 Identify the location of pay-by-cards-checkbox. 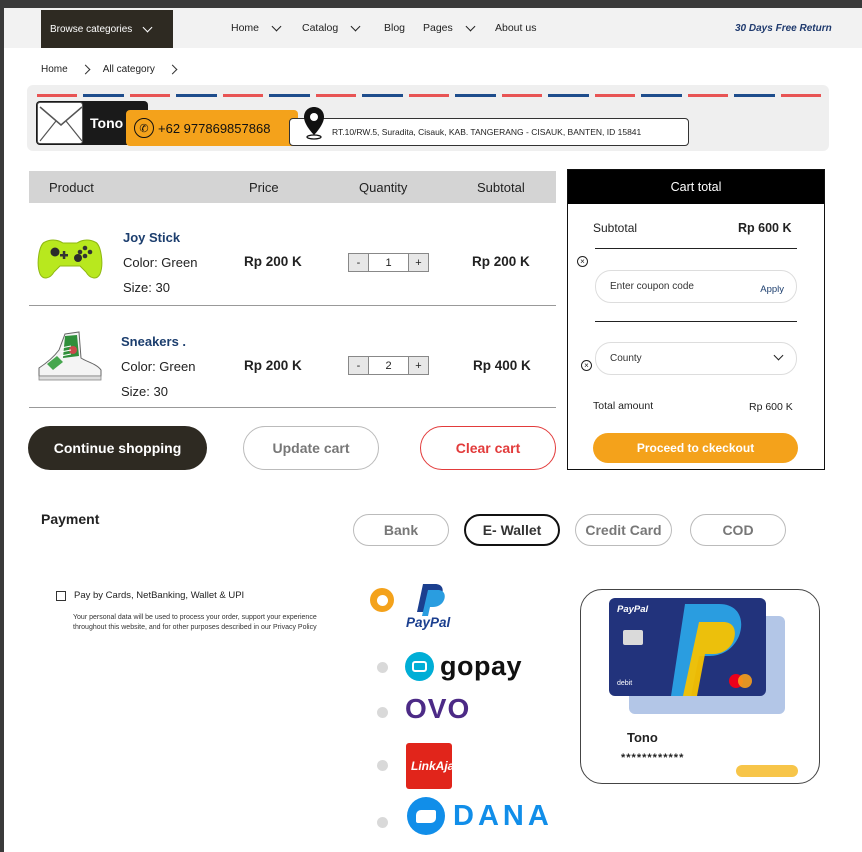
(61, 595).